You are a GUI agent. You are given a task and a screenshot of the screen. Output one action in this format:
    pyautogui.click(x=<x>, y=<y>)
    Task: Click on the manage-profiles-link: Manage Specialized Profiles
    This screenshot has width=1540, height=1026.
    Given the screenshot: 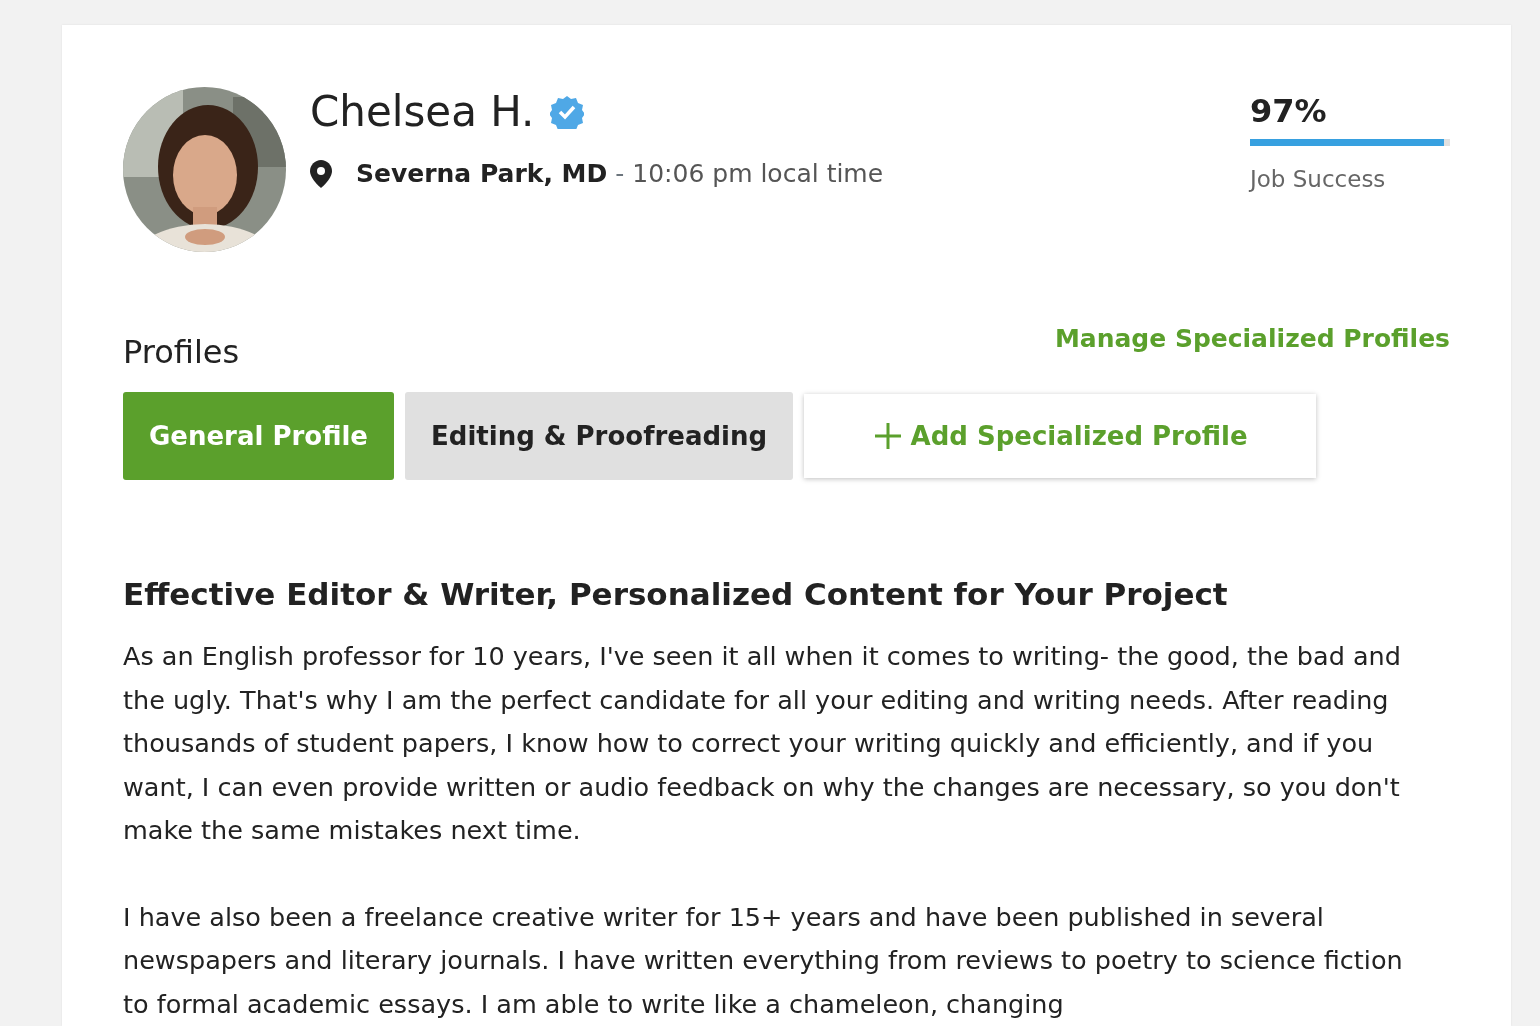 What is the action you would take?
    pyautogui.click(x=1252, y=339)
    